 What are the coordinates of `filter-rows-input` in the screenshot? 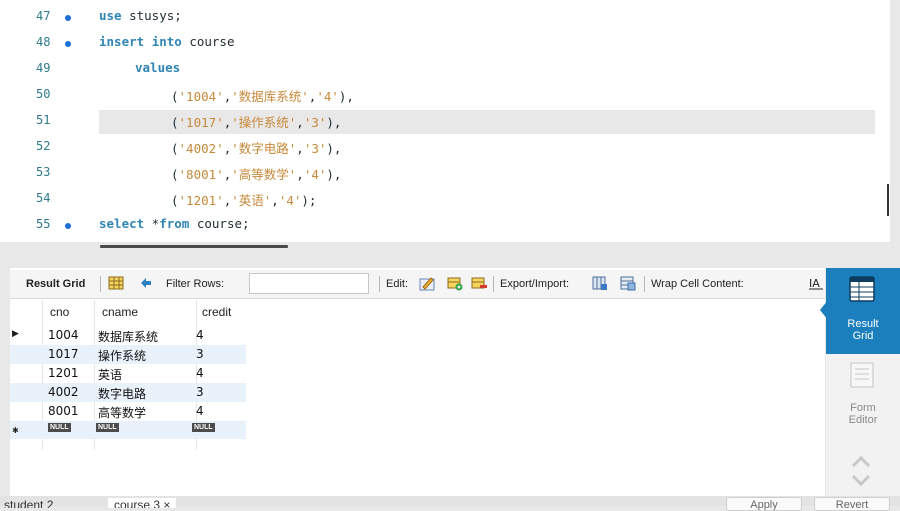 It's located at (309, 283).